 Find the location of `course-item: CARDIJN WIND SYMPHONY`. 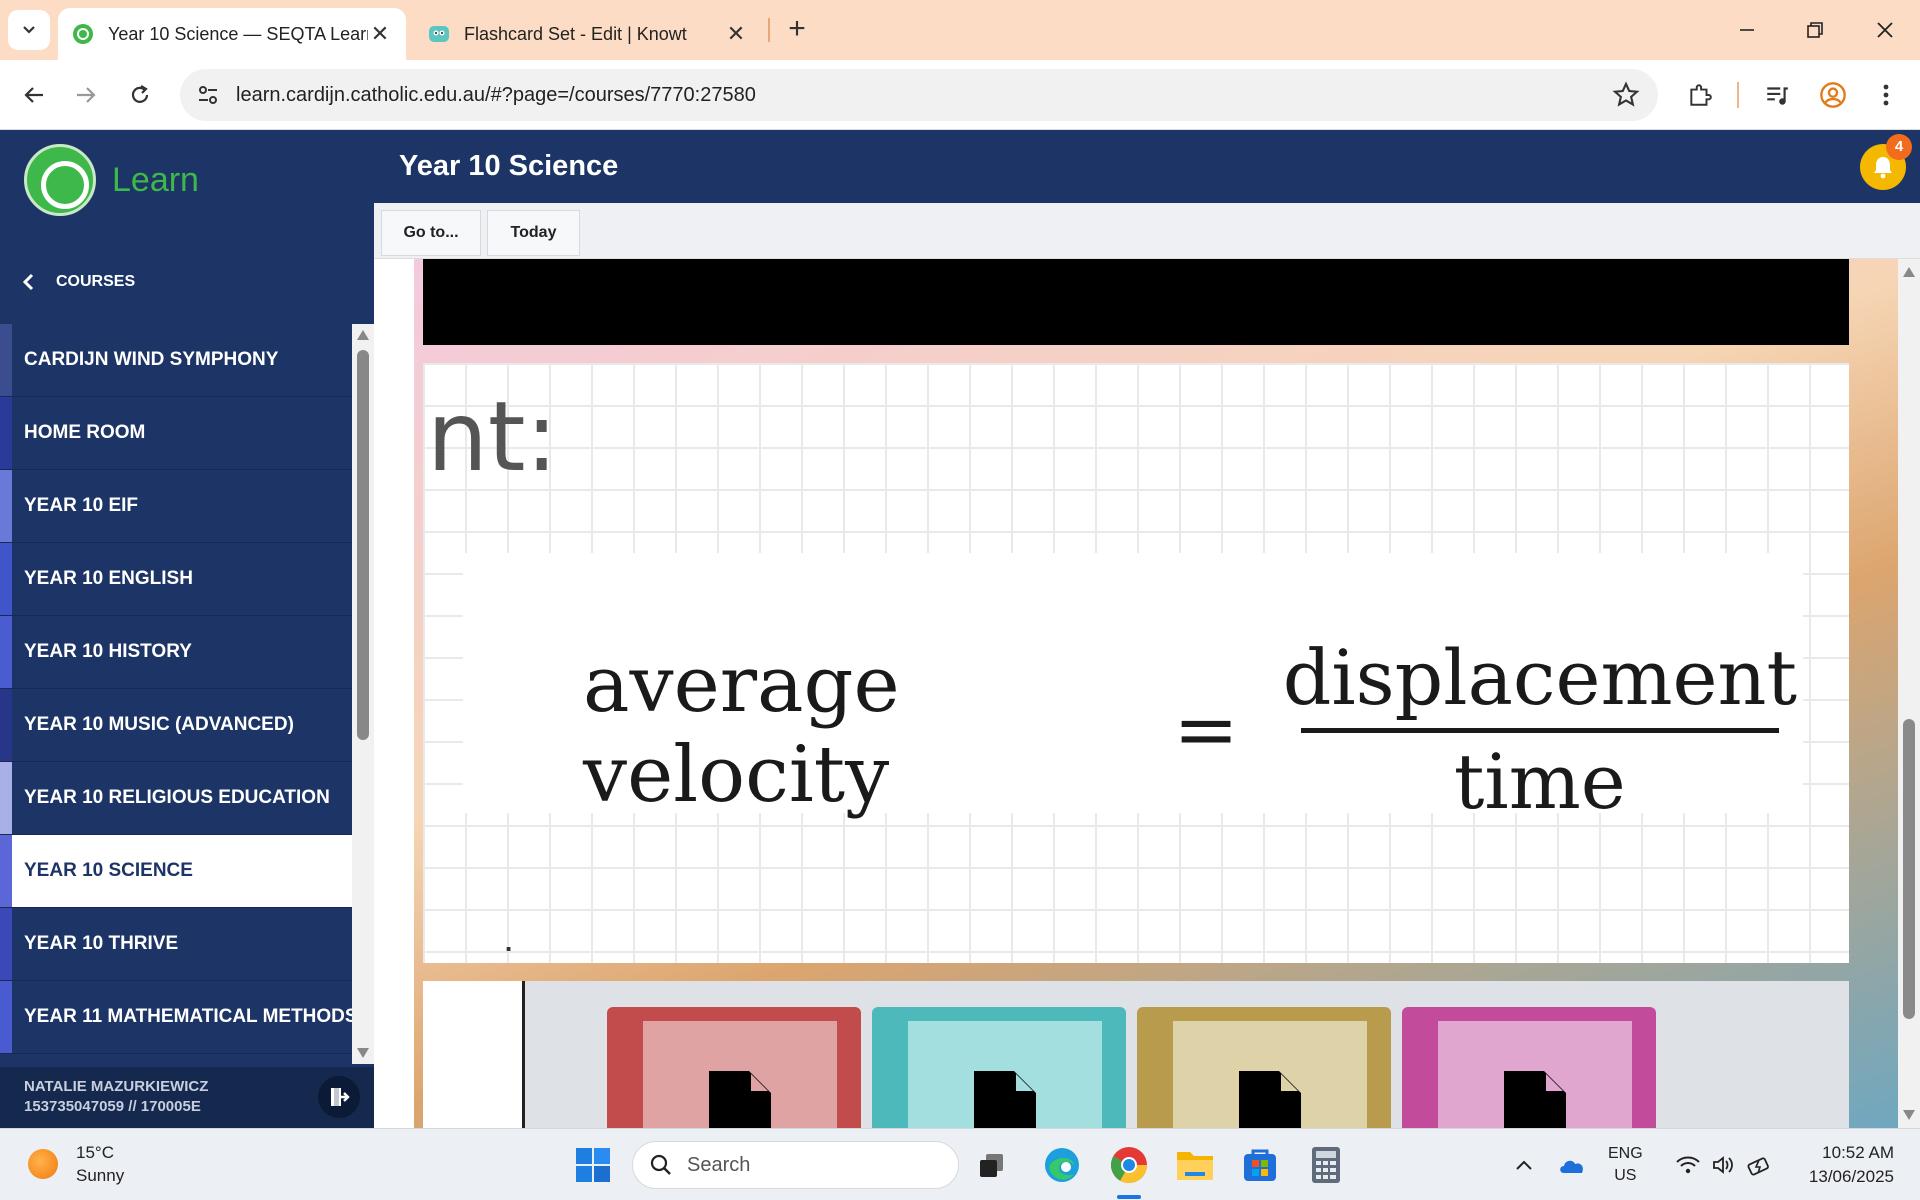

course-item: CARDIJN WIND SYMPHONY is located at coordinates (176, 360).